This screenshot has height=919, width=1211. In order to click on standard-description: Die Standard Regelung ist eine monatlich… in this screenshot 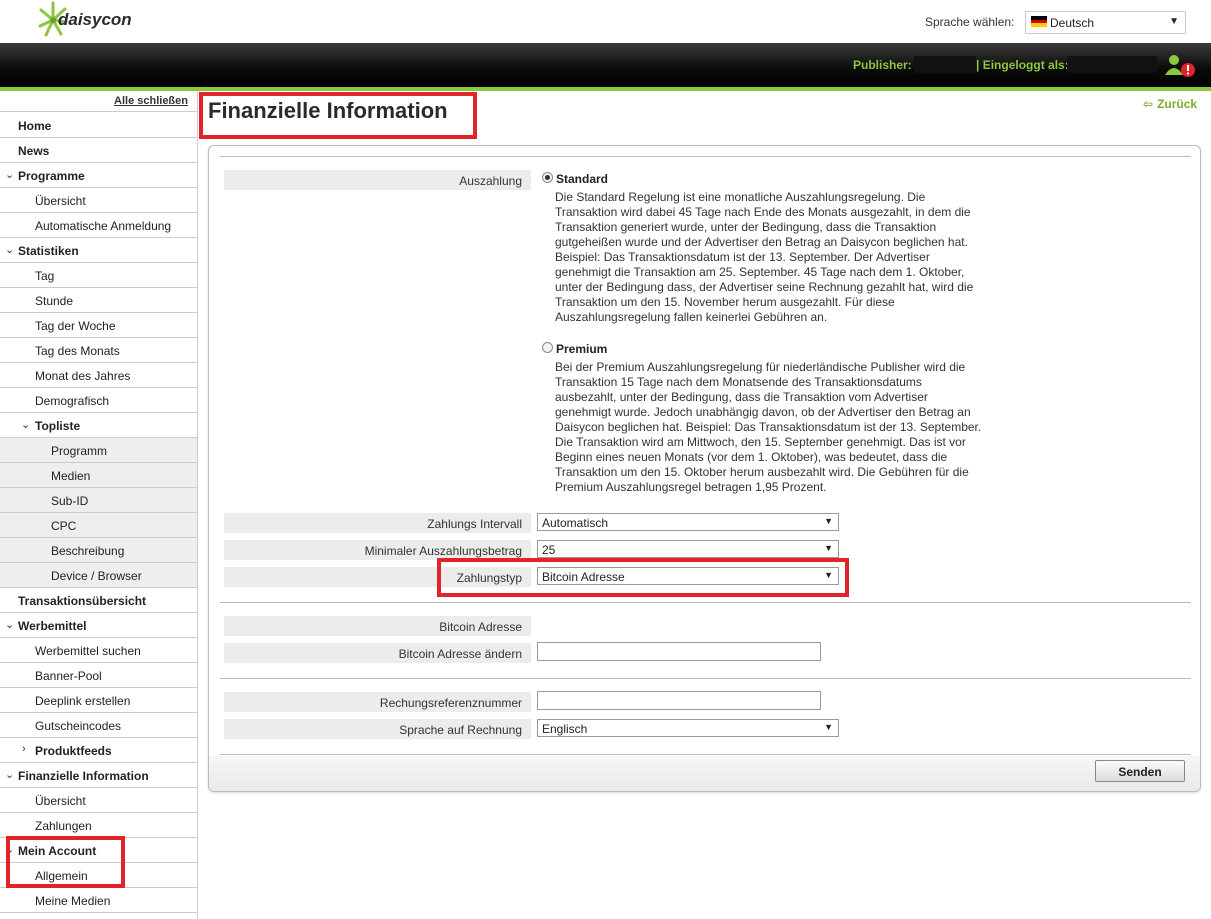, I will do `click(764, 257)`.